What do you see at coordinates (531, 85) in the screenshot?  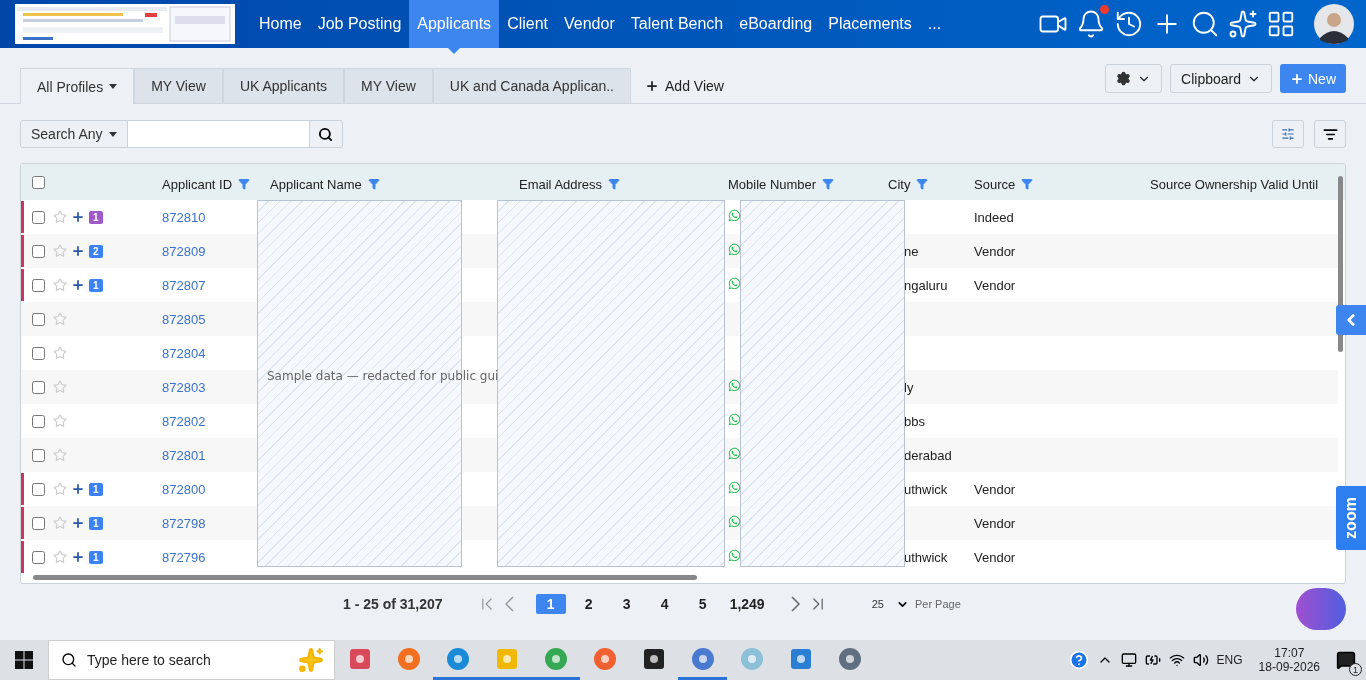 I see `view-tab: UK and Canada Applican..` at bounding box center [531, 85].